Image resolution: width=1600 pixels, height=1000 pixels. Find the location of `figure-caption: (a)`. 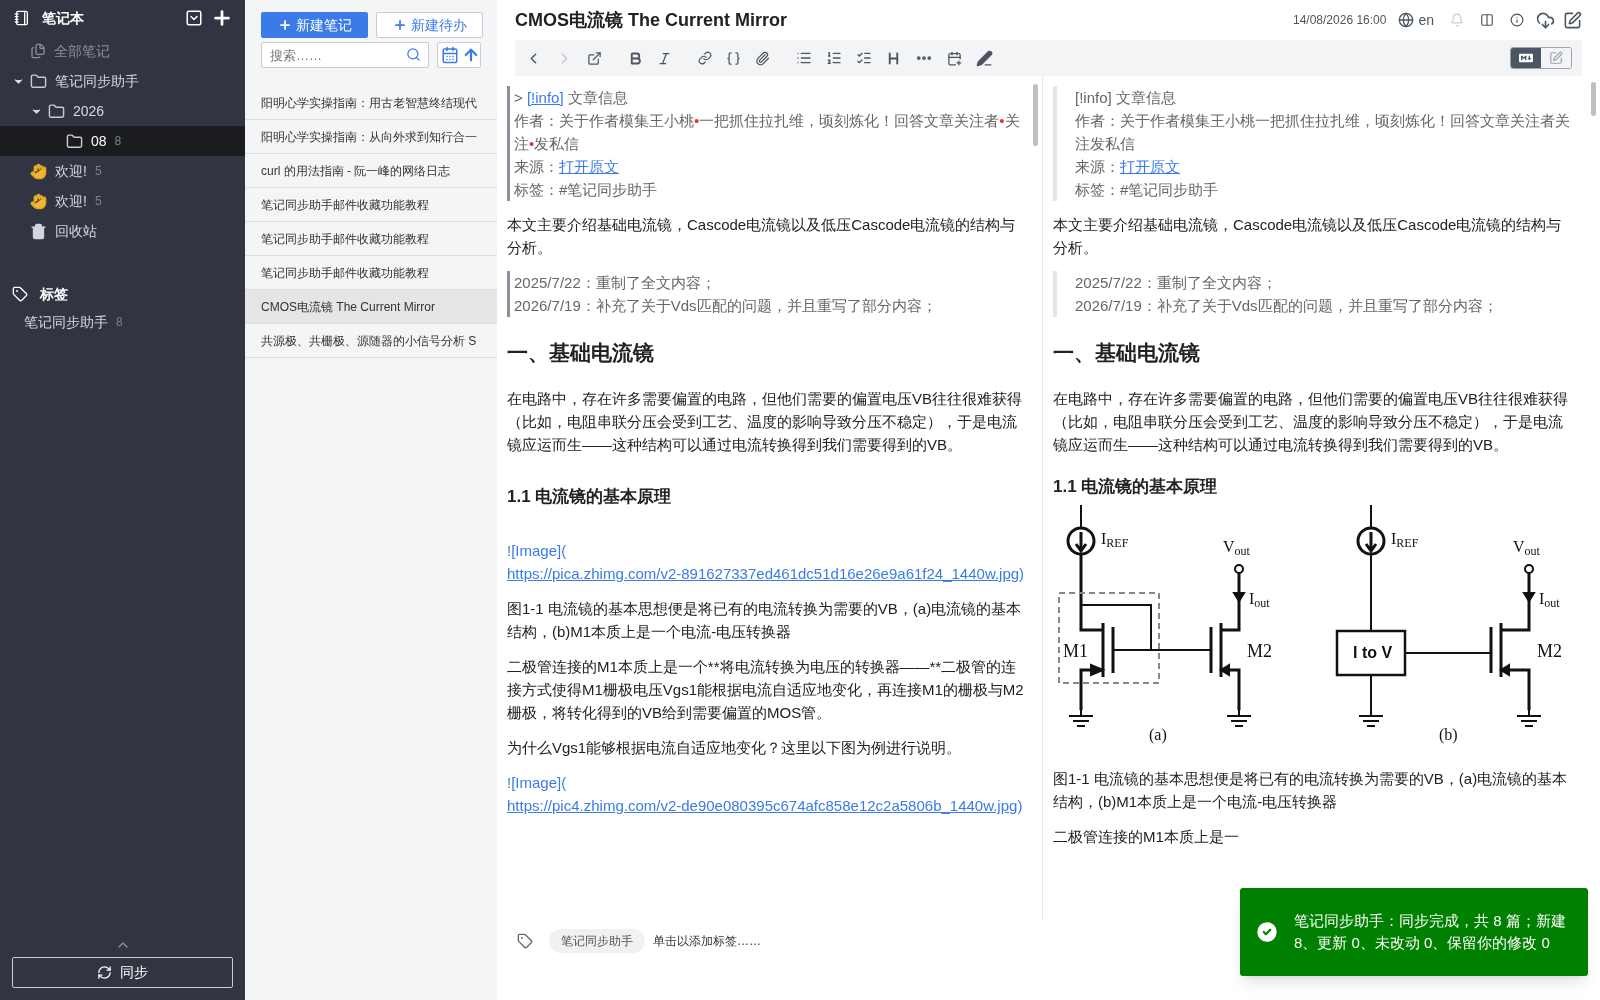

figure-caption: (a) is located at coordinates (1158, 735).